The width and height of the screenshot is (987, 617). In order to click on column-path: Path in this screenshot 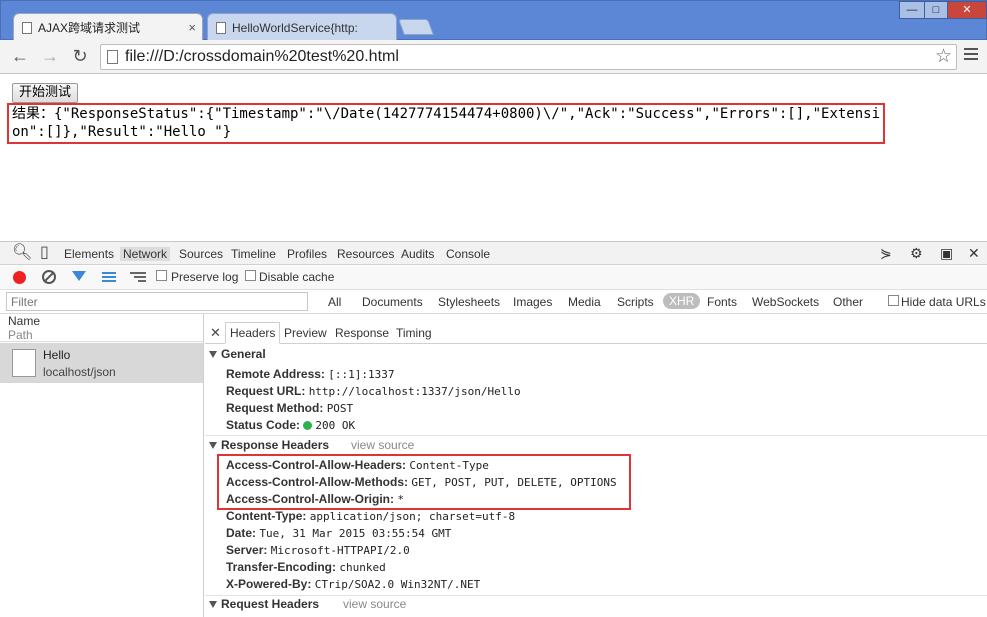, I will do `click(20, 335)`.